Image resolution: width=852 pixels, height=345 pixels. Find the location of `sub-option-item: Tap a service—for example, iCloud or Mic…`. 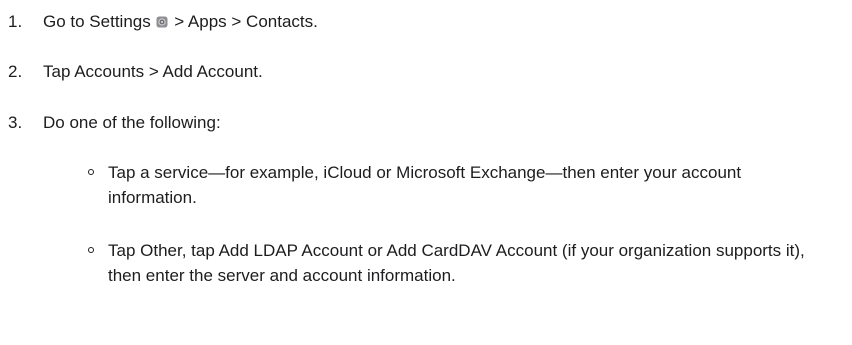

sub-option-item: Tap a service—for example, iCloud or Mic… is located at coordinates (458, 185).